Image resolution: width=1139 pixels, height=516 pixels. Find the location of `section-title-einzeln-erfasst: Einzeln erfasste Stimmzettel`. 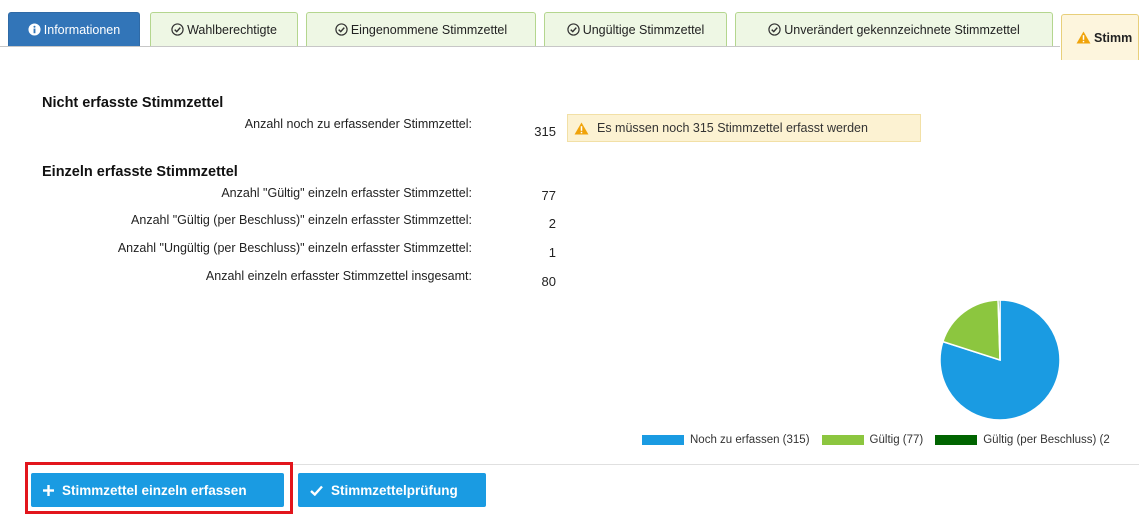

section-title-einzeln-erfasst: Einzeln erfasste Stimmzettel is located at coordinates (140, 172).